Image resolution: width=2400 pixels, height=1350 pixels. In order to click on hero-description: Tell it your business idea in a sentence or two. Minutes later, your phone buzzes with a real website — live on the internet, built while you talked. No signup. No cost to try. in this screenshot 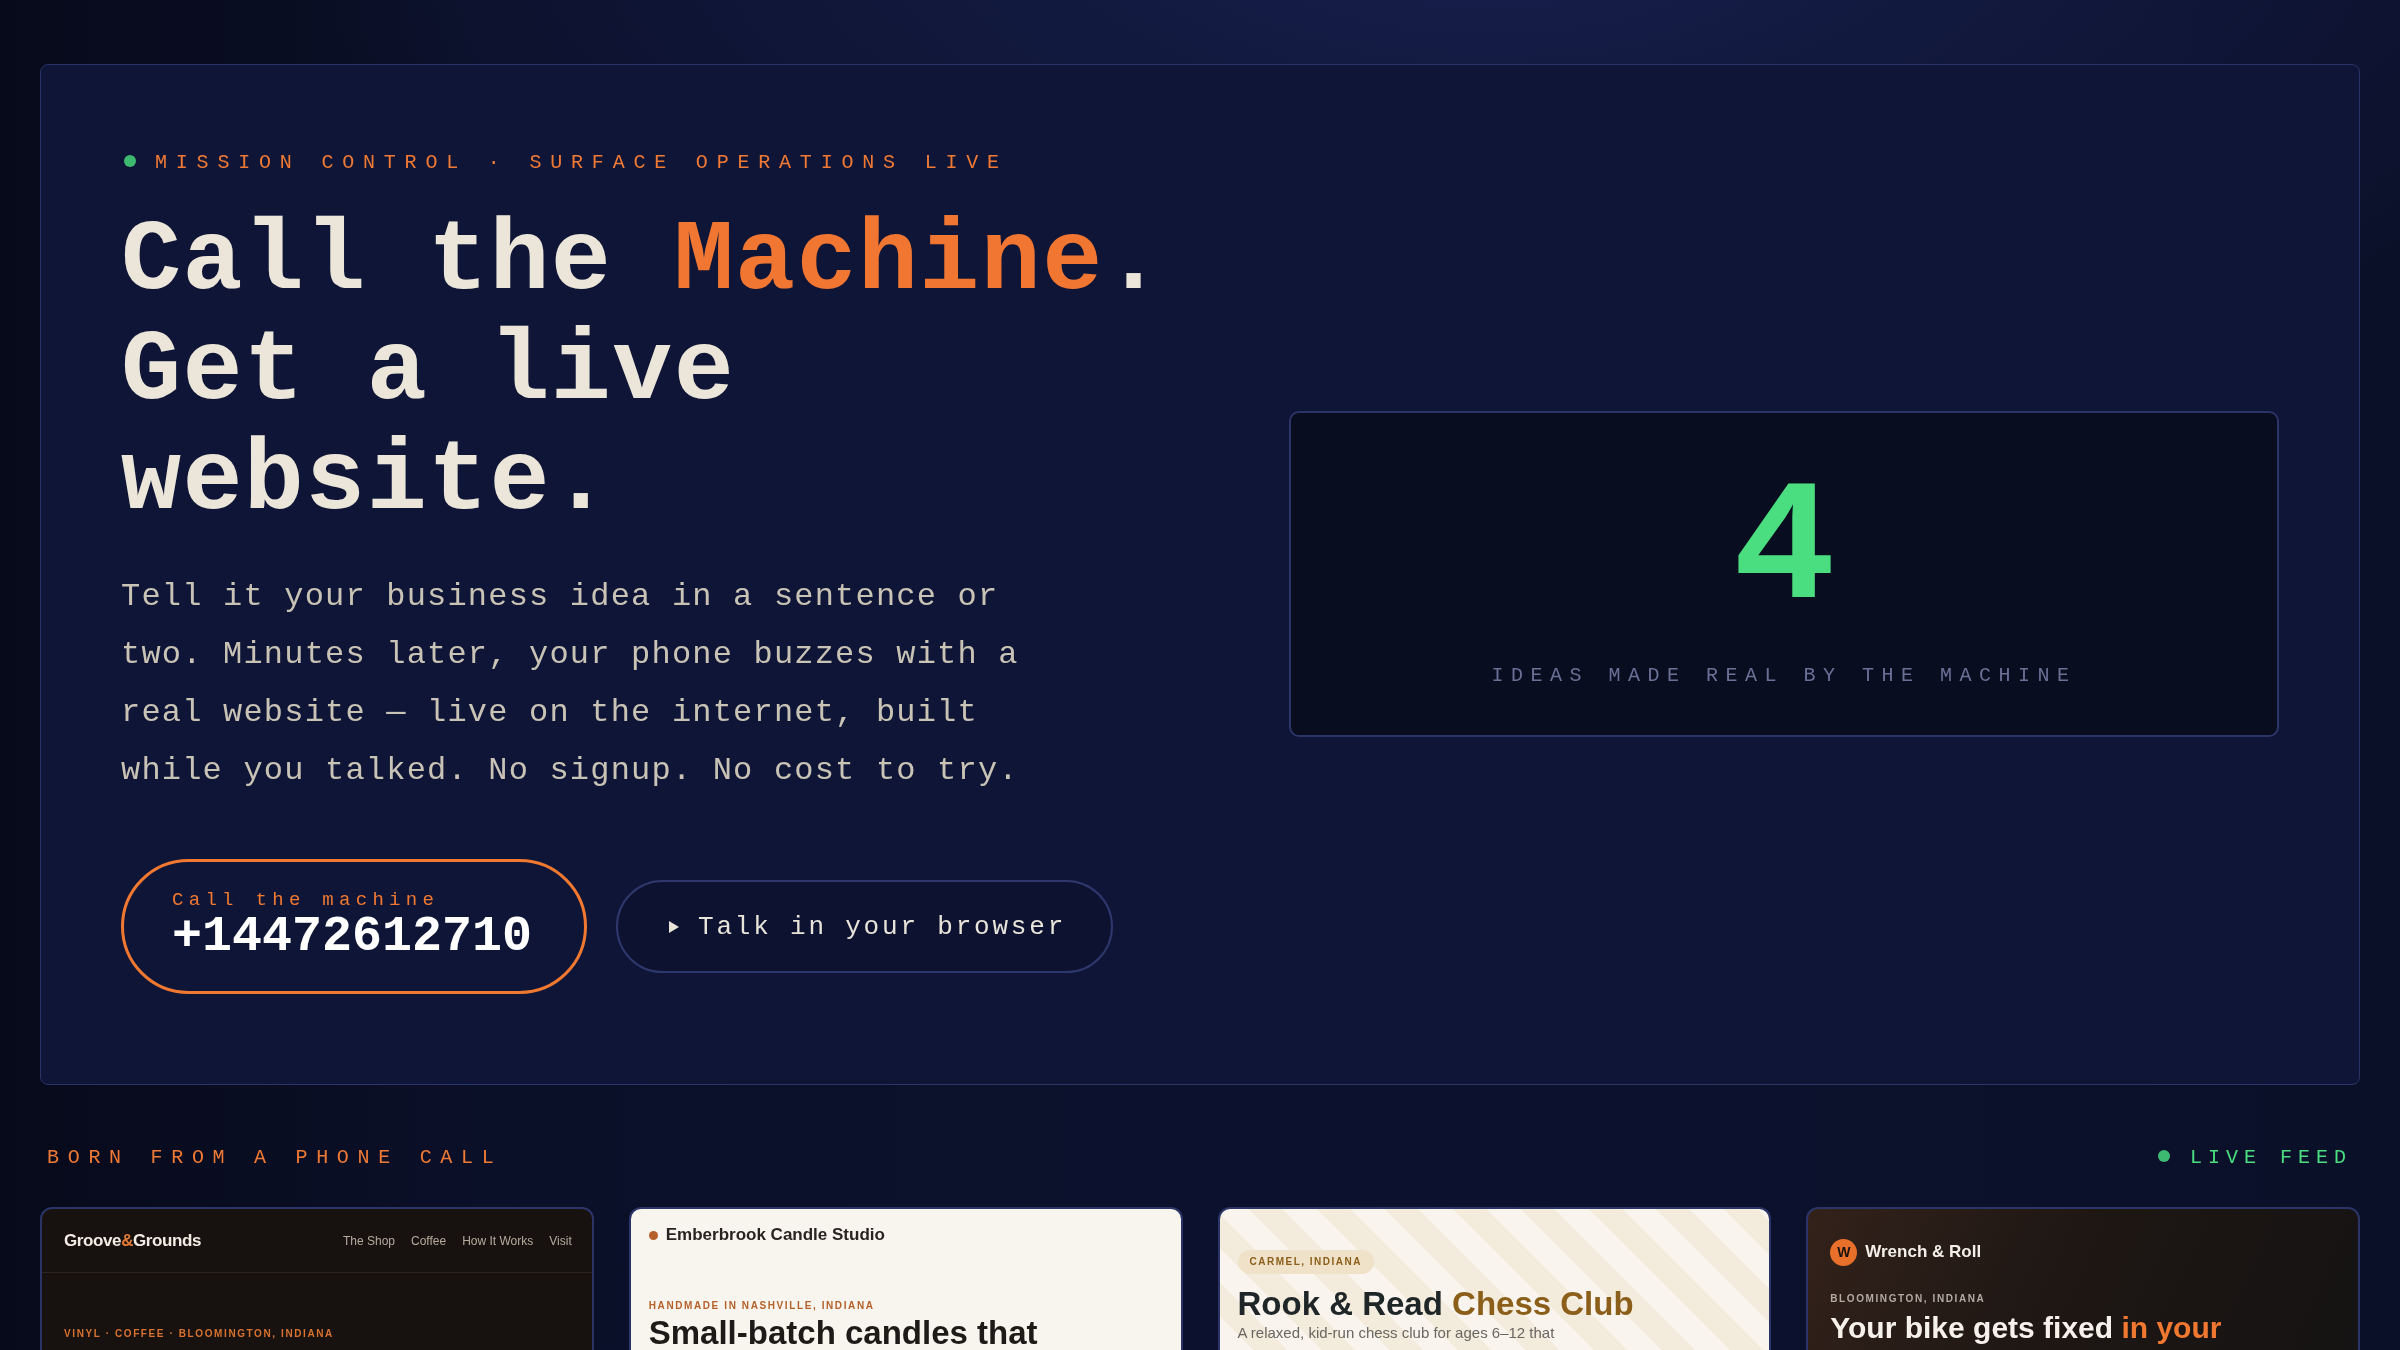, I will do `click(570, 684)`.